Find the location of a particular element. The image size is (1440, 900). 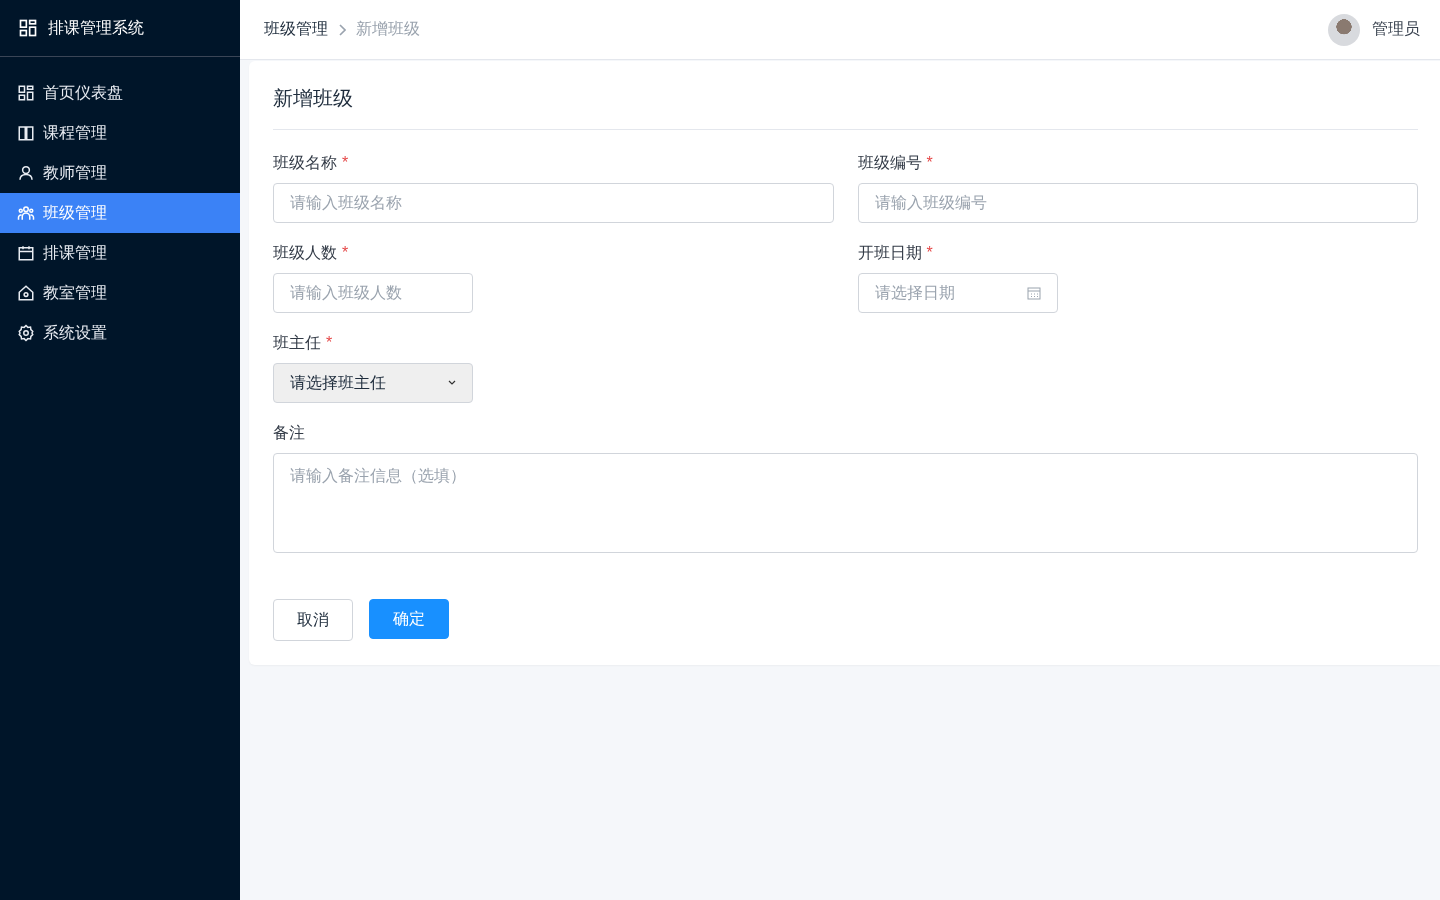

sidebar-item: 班级管理 is located at coordinates (120, 213).